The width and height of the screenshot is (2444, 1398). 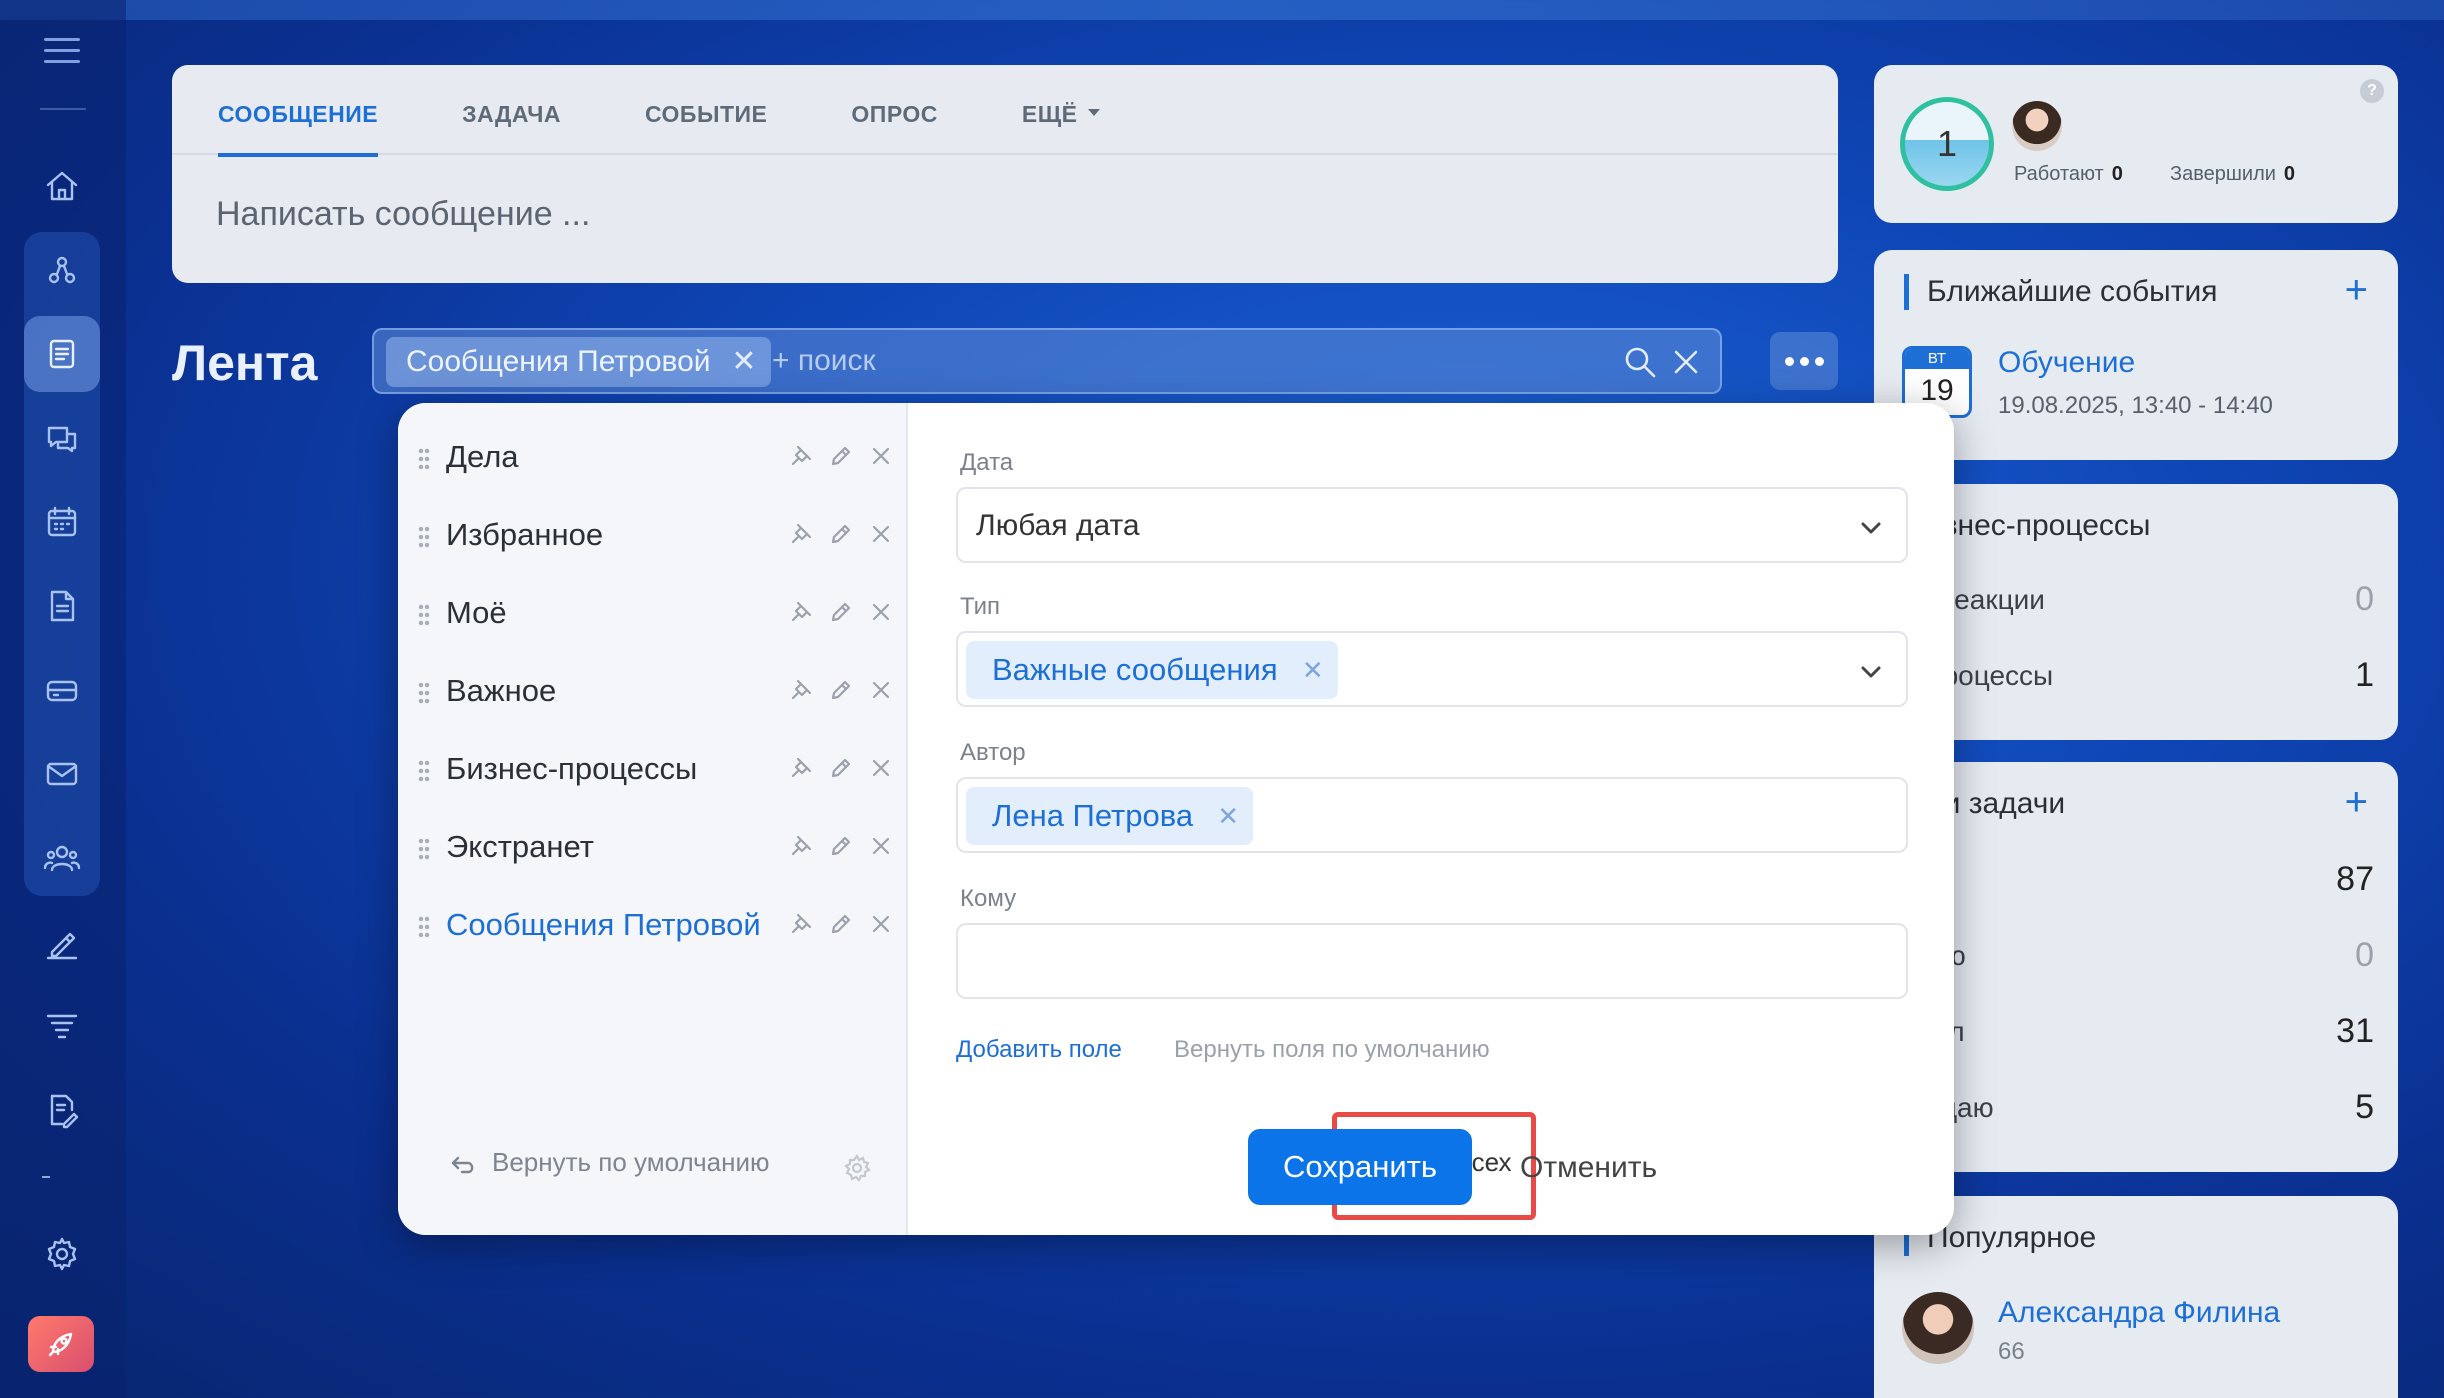 I want to click on home-icon, so click(x=62, y=186).